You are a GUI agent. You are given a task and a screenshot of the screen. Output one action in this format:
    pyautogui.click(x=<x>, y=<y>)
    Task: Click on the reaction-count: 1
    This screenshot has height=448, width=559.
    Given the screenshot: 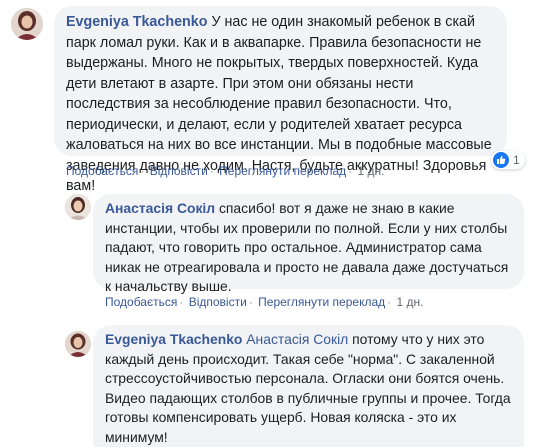 What is the action you would take?
    pyautogui.click(x=516, y=160)
    